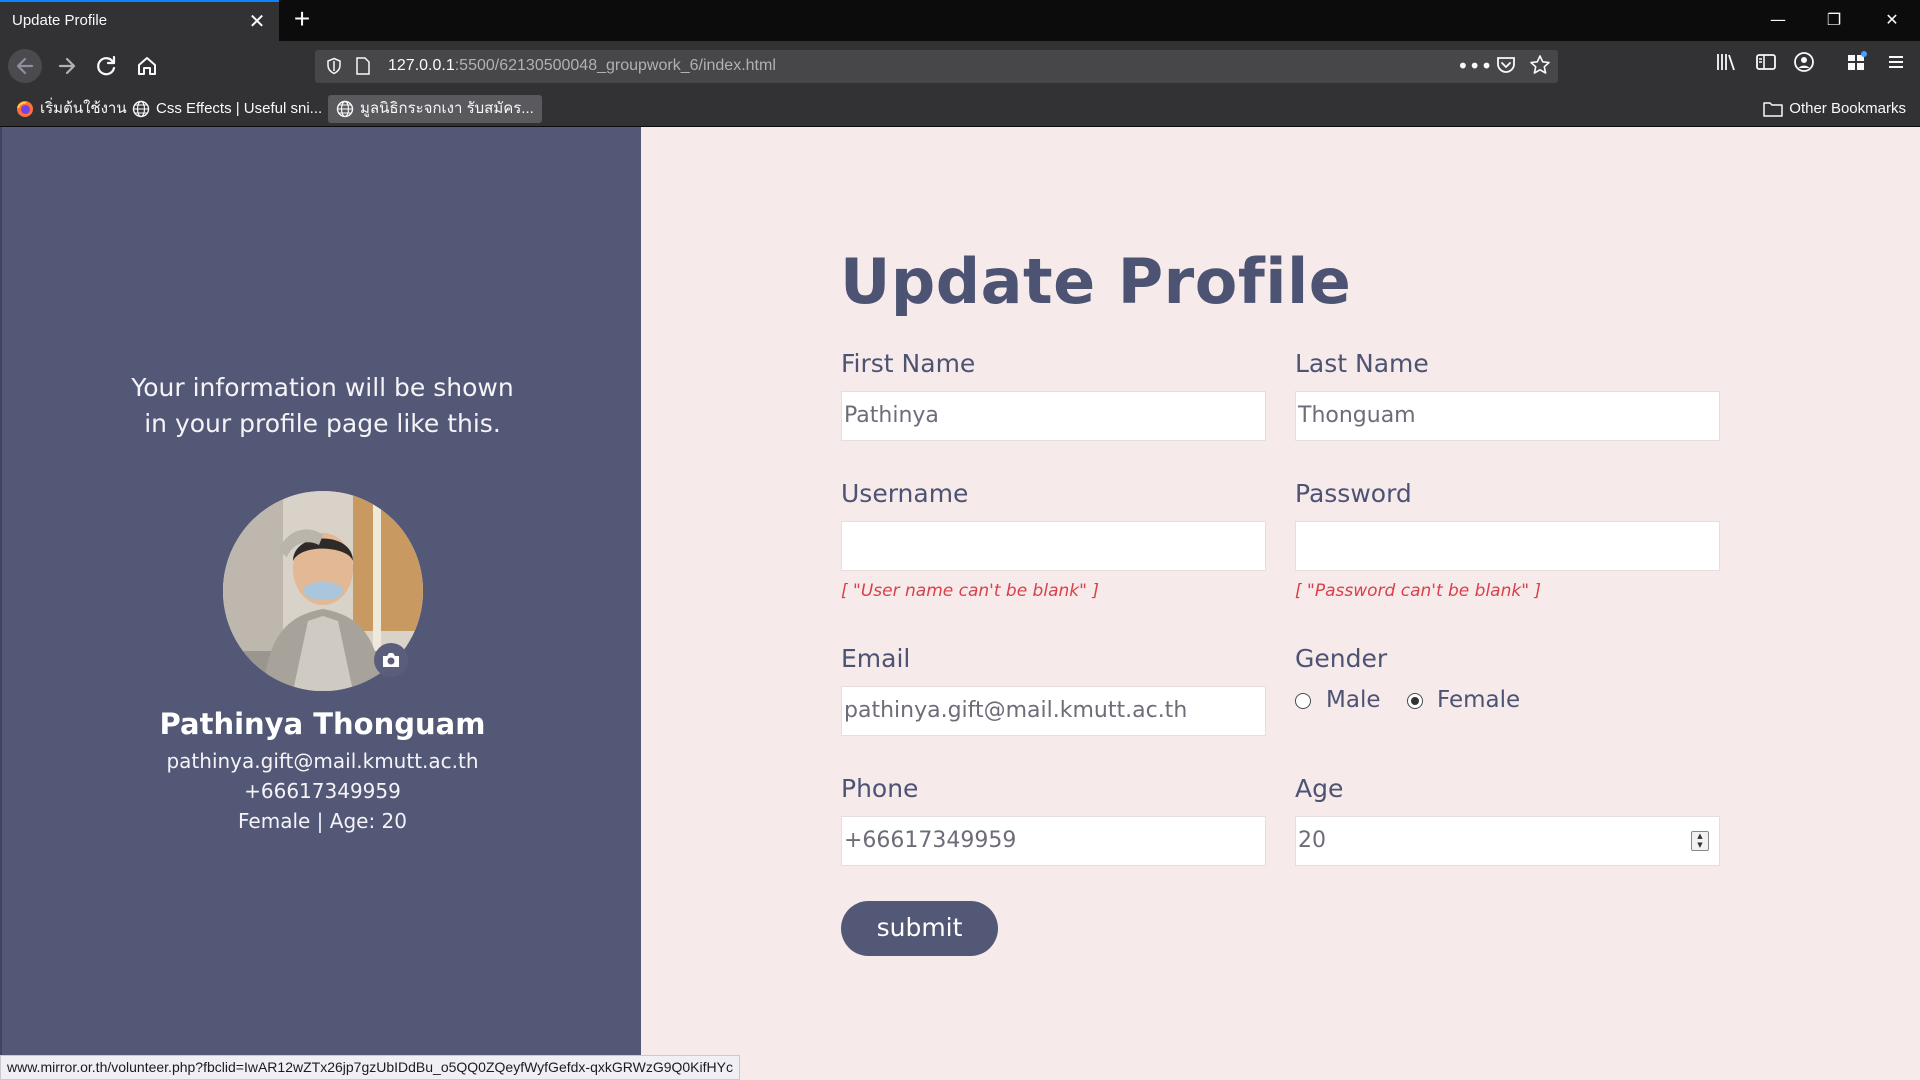  What do you see at coordinates (1415, 701) in the screenshot?
I see `gender-female-radio` at bounding box center [1415, 701].